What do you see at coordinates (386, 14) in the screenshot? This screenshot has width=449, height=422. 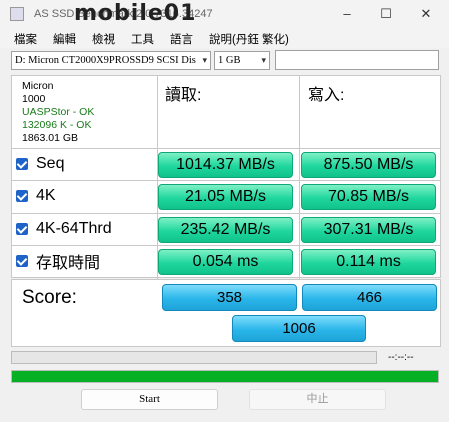 I see `maximize-button: ☐` at bounding box center [386, 14].